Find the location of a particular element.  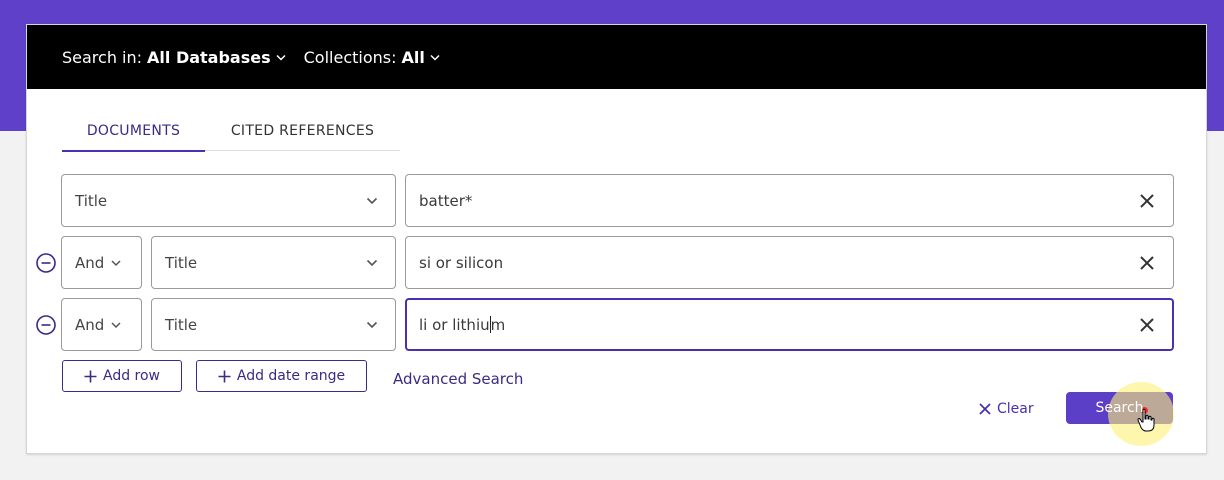

advanced-search-link: Advanced Search is located at coordinates (458, 379).